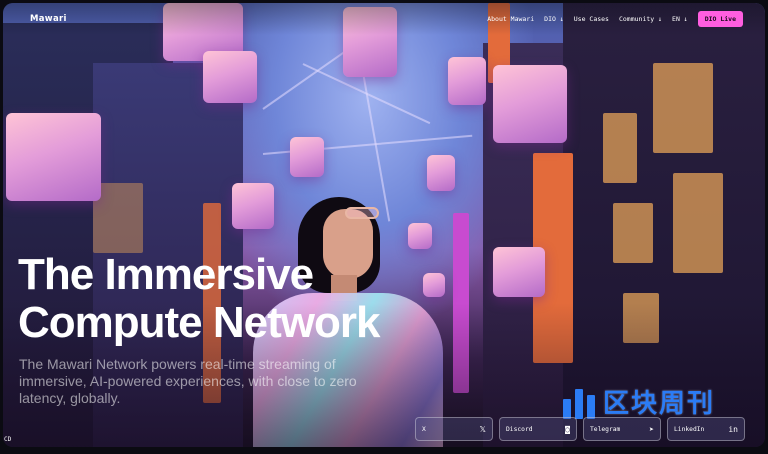  What do you see at coordinates (733, 429) in the screenshot?
I see `linkedin-icon: in` at bounding box center [733, 429].